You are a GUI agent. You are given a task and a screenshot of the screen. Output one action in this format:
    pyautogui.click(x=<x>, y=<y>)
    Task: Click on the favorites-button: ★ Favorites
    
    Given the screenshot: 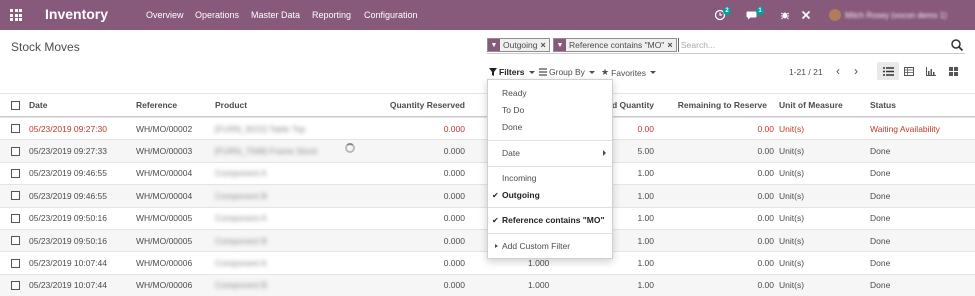 What is the action you would take?
    pyautogui.click(x=629, y=72)
    